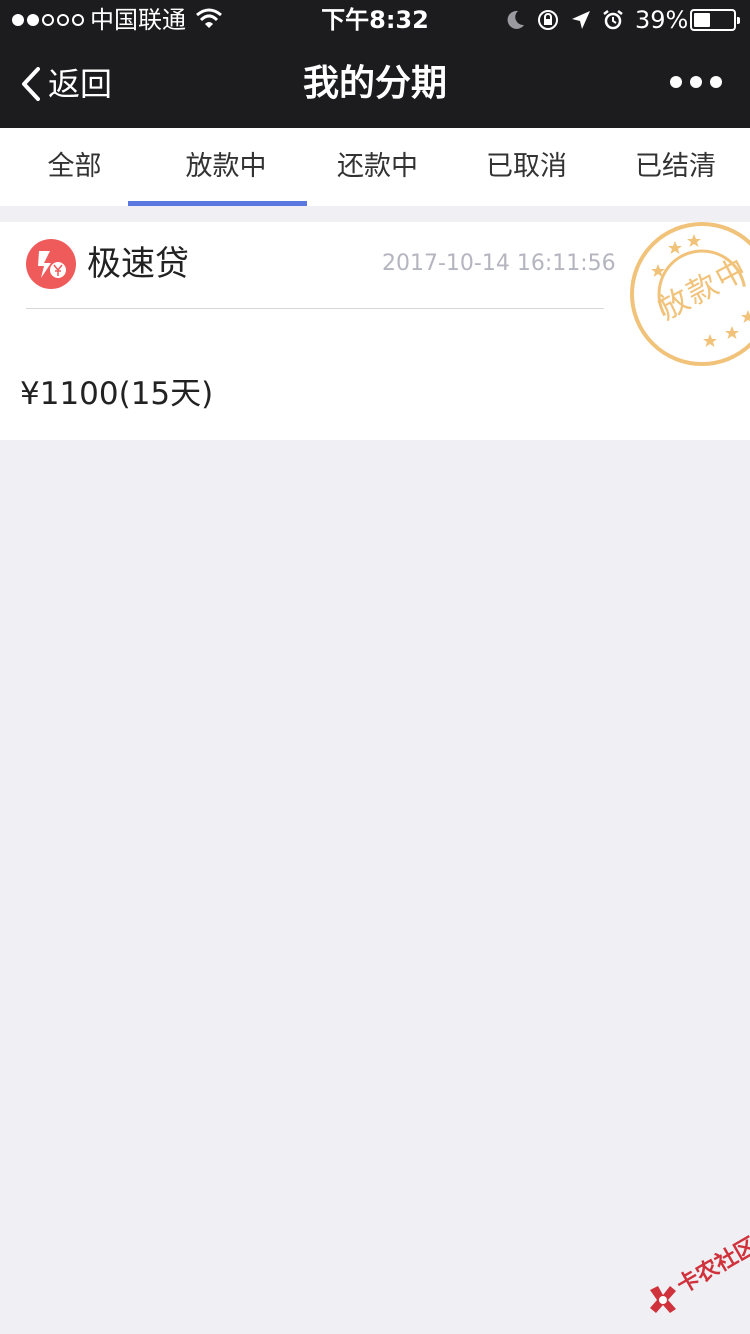  Describe the element at coordinates (377, 167) in the screenshot. I see `tab-repaying: 还款中` at that location.